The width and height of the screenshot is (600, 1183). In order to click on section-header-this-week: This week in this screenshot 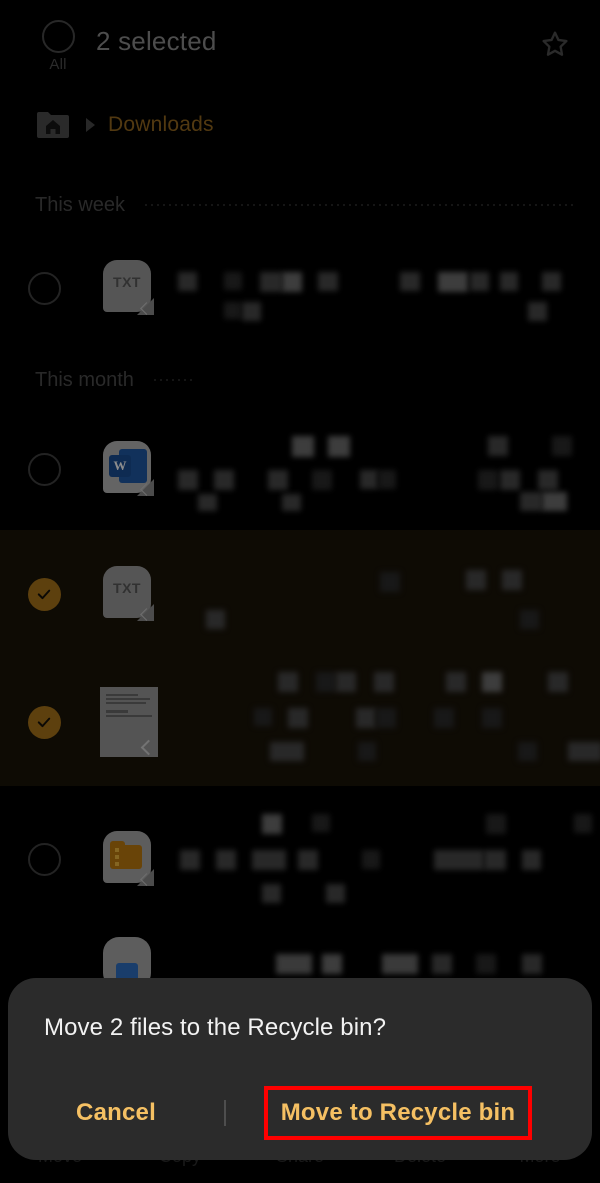, I will do `click(305, 205)`.